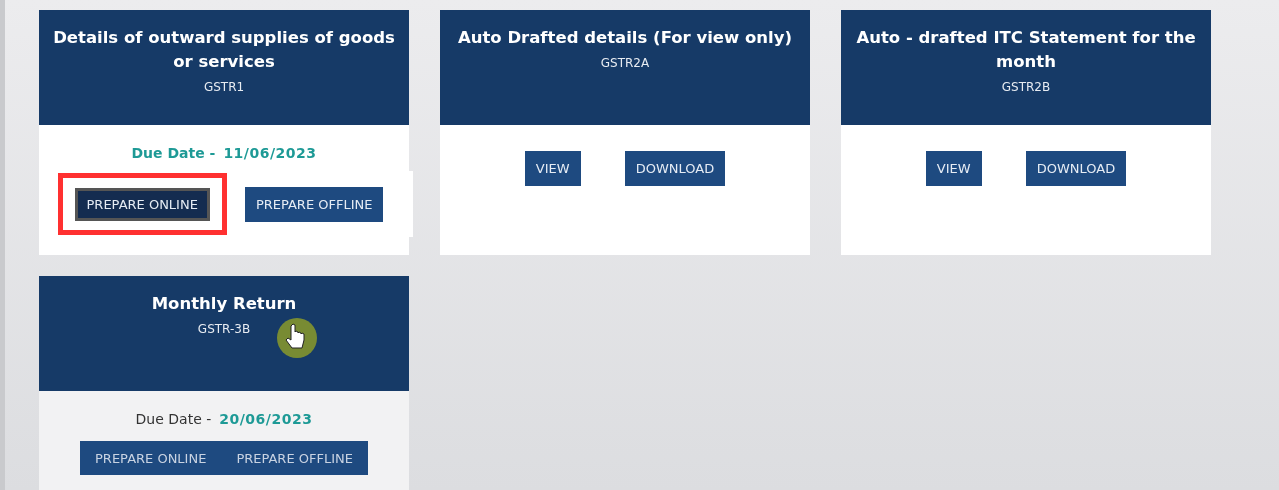 Image resolution: width=1279 pixels, height=490 pixels. I want to click on due-date: 11/06/2023, so click(270, 153).